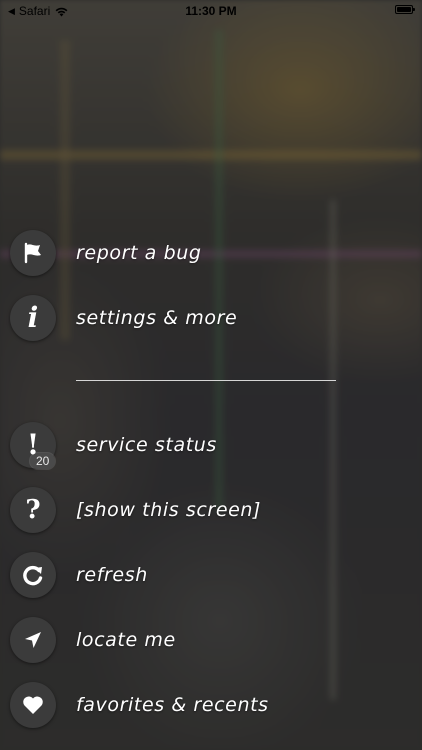 The image size is (422, 750). What do you see at coordinates (126, 640) in the screenshot?
I see `menu-item-label: locate me` at bounding box center [126, 640].